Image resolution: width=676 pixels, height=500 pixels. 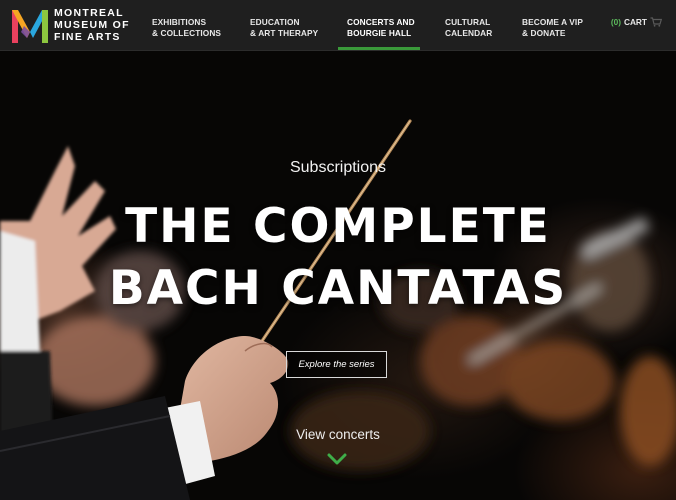 What do you see at coordinates (179, 22) in the screenshot?
I see `nav-item-line: EXHIBITIONS` at bounding box center [179, 22].